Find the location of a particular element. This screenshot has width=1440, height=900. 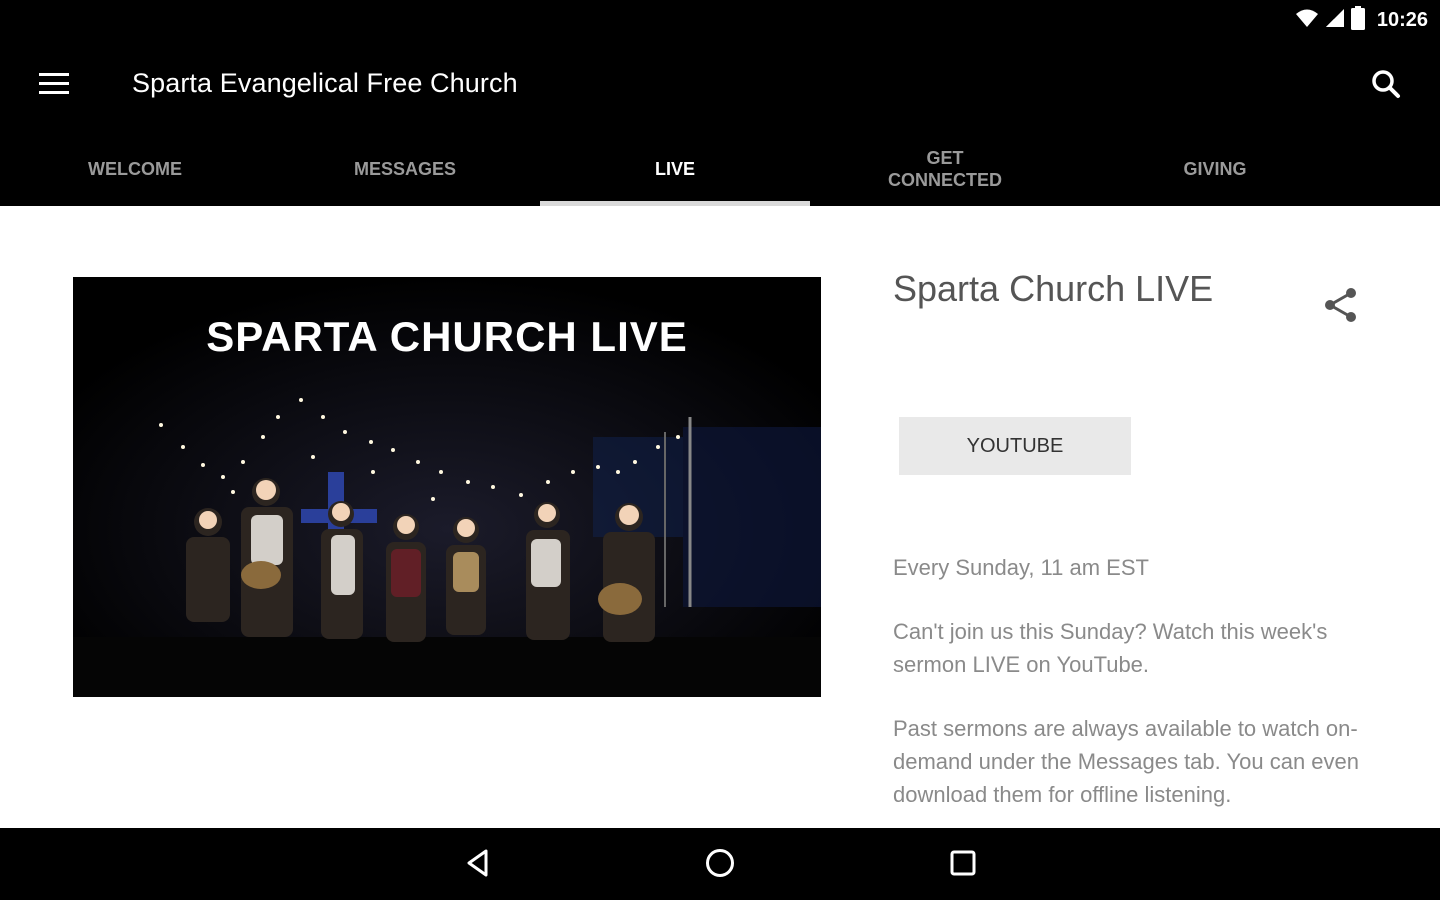

back-icon is located at coordinates (478, 865).